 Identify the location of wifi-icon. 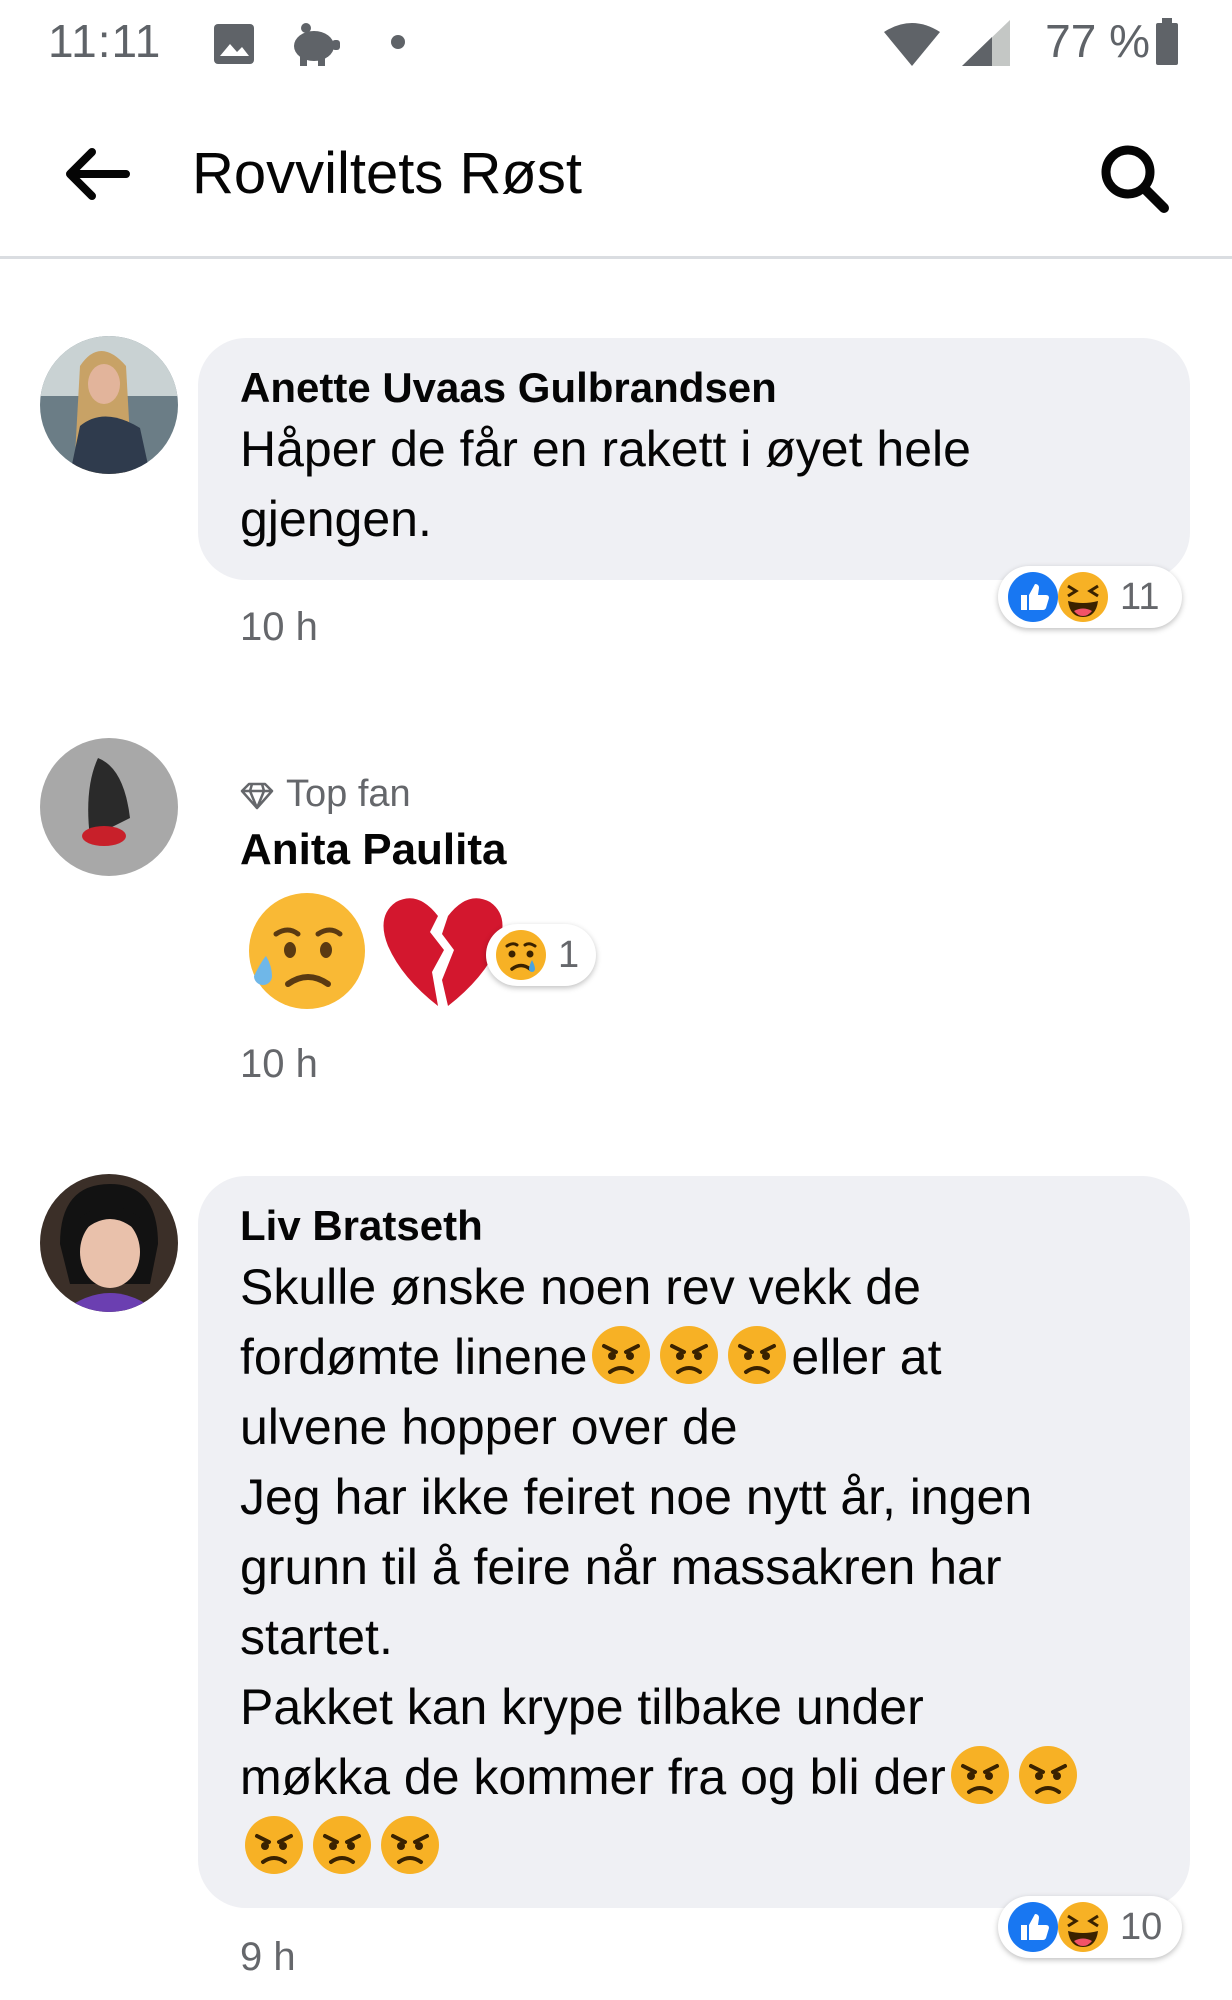
(912, 44).